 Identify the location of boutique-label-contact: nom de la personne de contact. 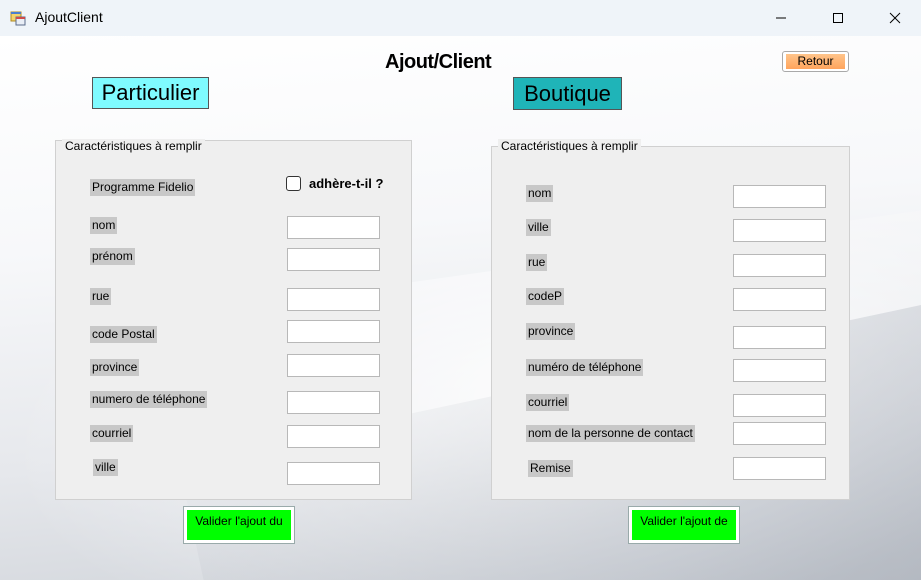
(610, 433).